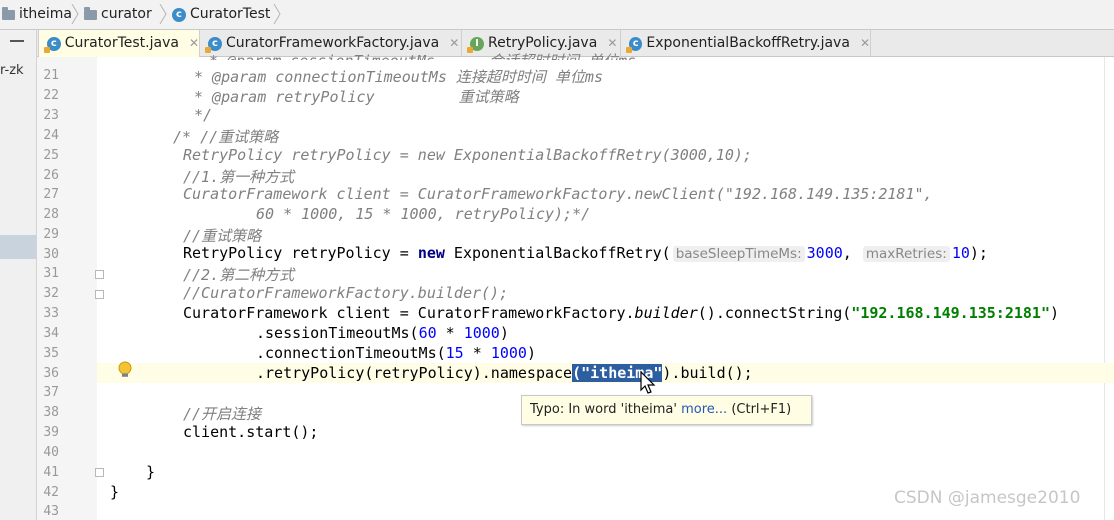 Image resolution: width=1114 pixels, height=520 pixels. I want to click on code-line-23: */, so click(203, 115).